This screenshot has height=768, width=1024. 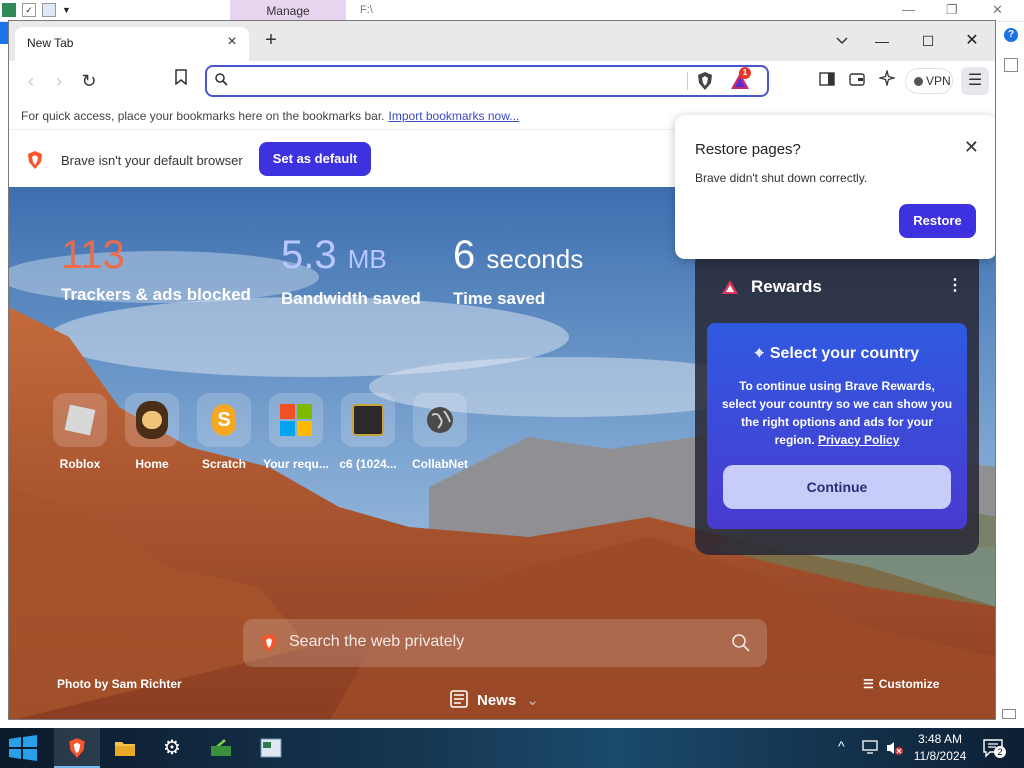 I want to click on tab-search-chevron-icon, so click(x=842, y=41).